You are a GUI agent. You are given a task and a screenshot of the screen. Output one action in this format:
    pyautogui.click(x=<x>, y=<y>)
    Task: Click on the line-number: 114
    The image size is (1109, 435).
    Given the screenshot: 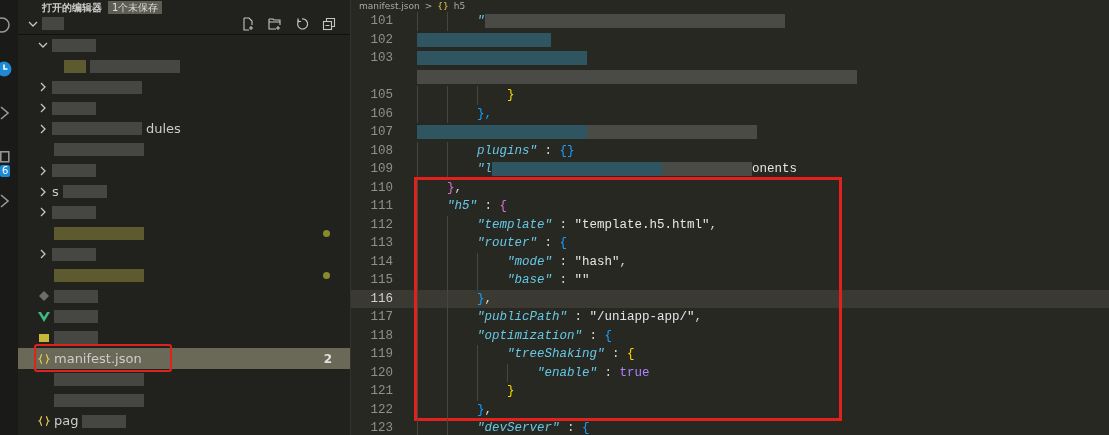 What is the action you would take?
    pyautogui.click(x=381, y=261)
    